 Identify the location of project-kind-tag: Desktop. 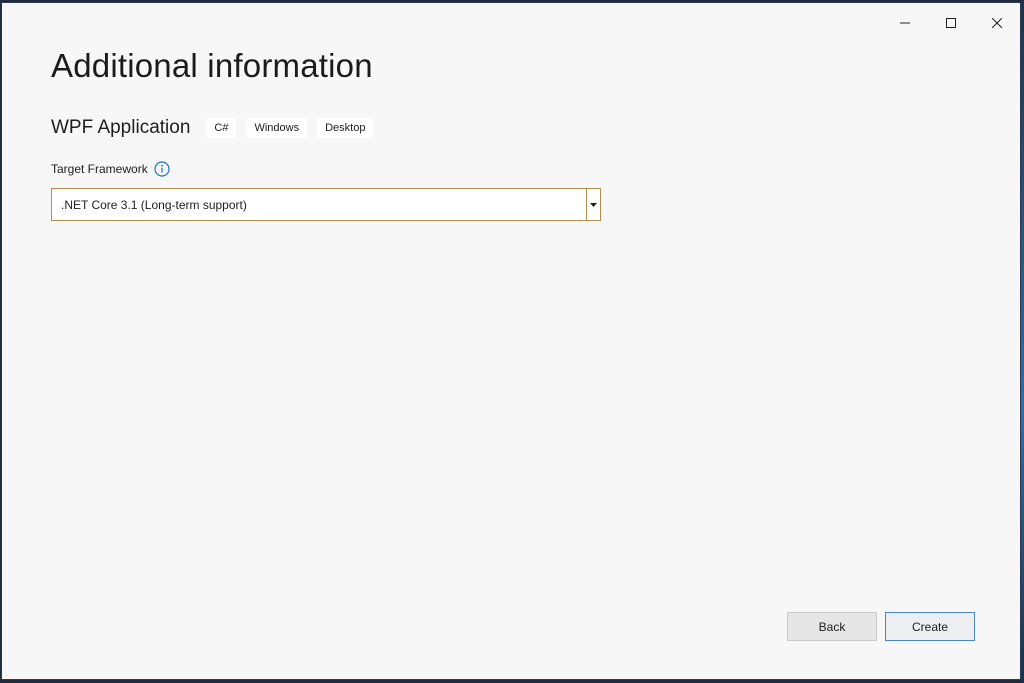
(345, 128).